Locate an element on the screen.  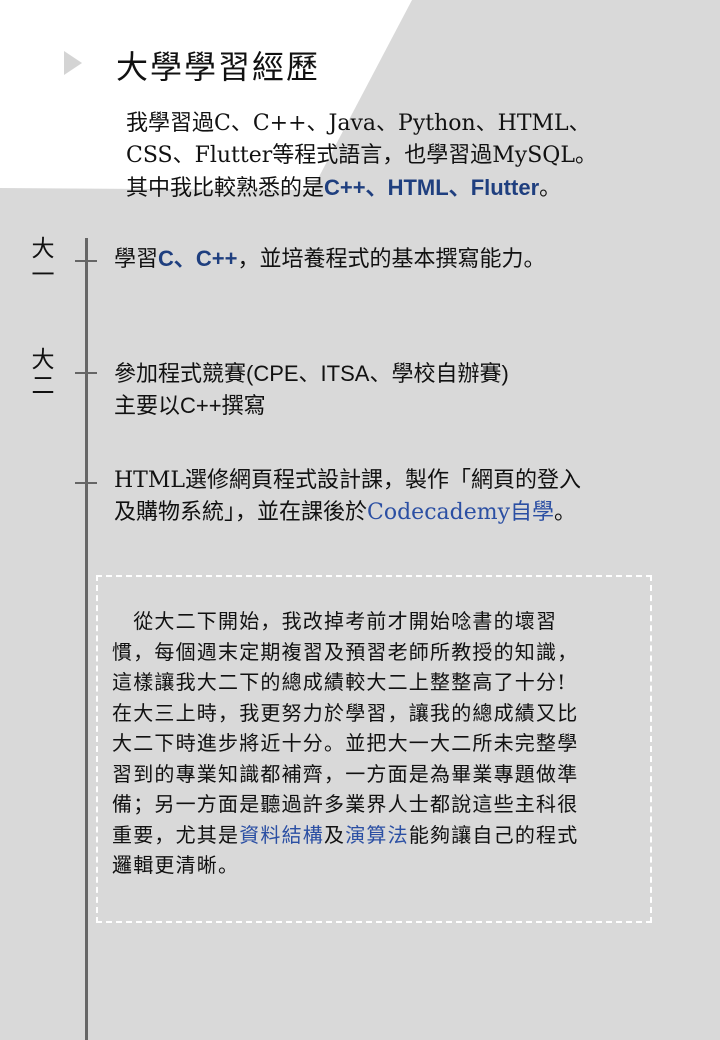
timeline-item-freshman: 學習C、C++，並培養程式的基本撰寫能力。 is located at coordinates (330, 259).